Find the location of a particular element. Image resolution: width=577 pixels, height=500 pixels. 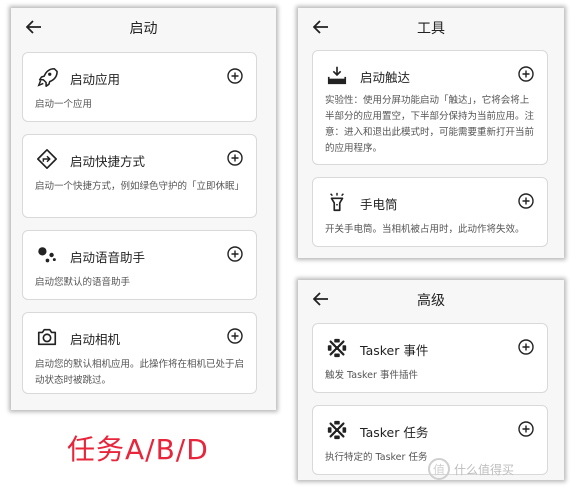

action-card-launch-camera: 启动相机 启动您的默认相机应用。此操作将在相机已处于启动状态时被跳过。 is located at coordinates (139, 353).